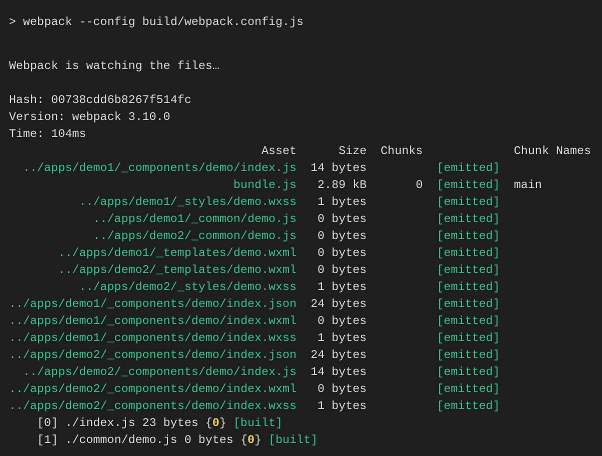 Image resolution: width=602 pixels, height=456 pixels. Describe the element at coordinates (100, 100) in the screenshot. I see `stats-line: Hash: 00738cdd6b8267f514fc` at that location.